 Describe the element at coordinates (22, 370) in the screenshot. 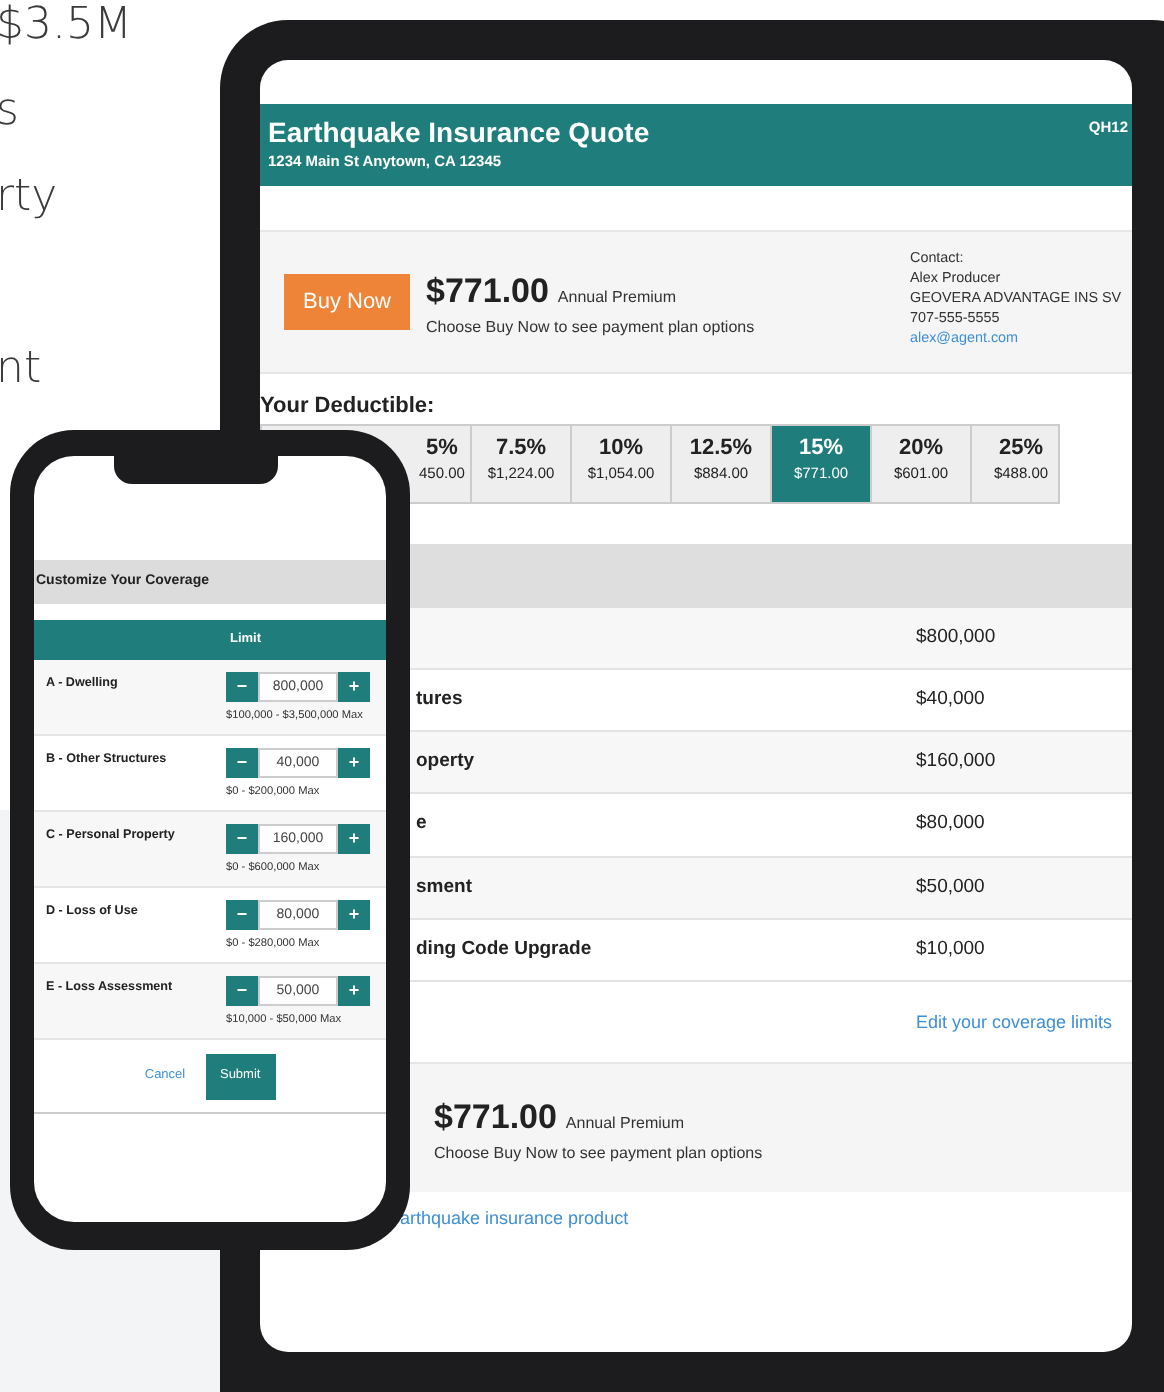

I see `side-text: nt` at that location.